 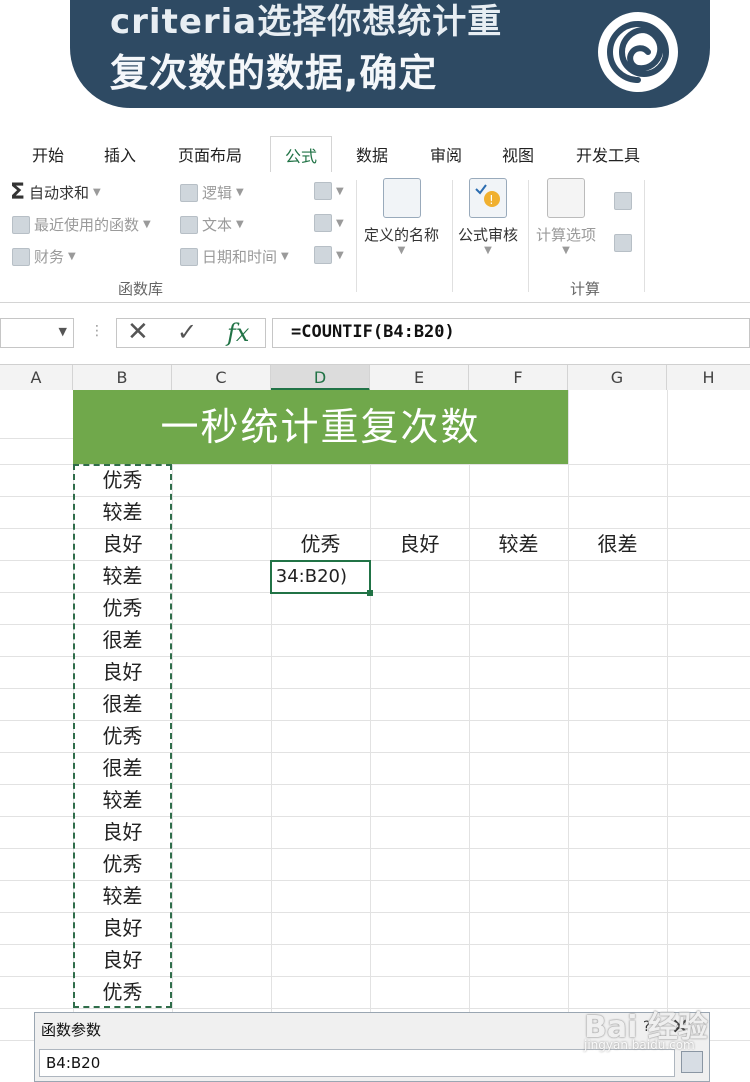 I want to click on cell-b11: 很差, so click(x=122, y=704).